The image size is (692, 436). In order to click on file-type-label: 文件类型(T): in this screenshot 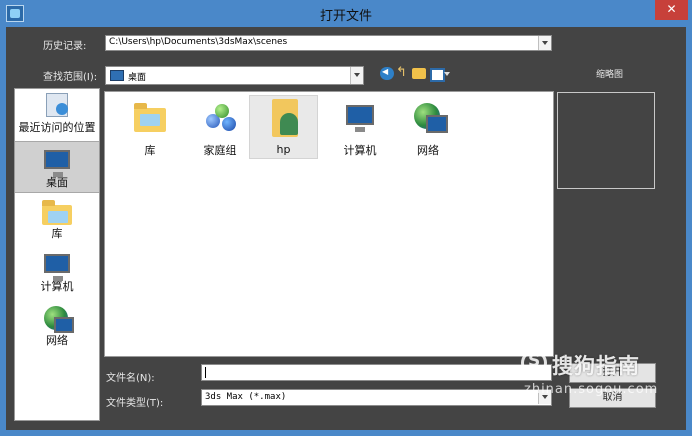, I will do `click(135, 403)`.